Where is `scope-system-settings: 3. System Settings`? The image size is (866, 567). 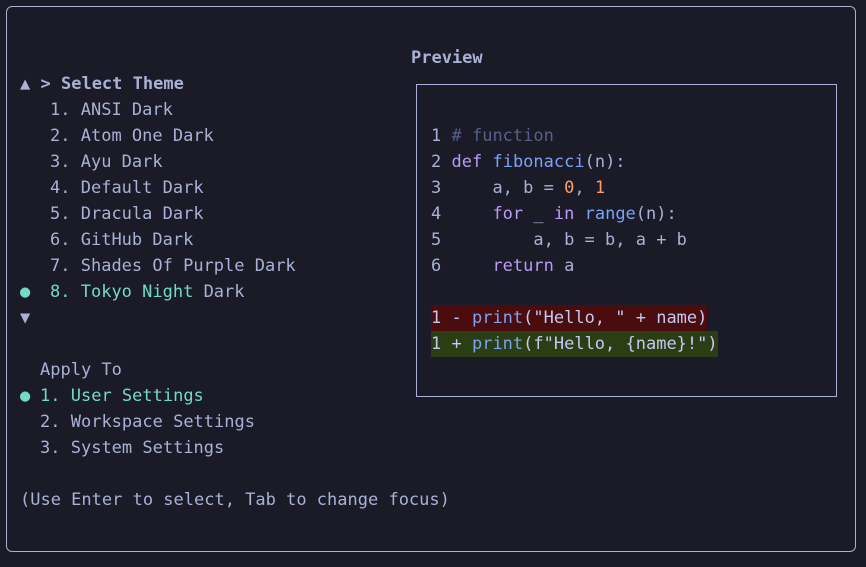
scope-system-settings: 3. System Settings is located at coordinates (132, 448).